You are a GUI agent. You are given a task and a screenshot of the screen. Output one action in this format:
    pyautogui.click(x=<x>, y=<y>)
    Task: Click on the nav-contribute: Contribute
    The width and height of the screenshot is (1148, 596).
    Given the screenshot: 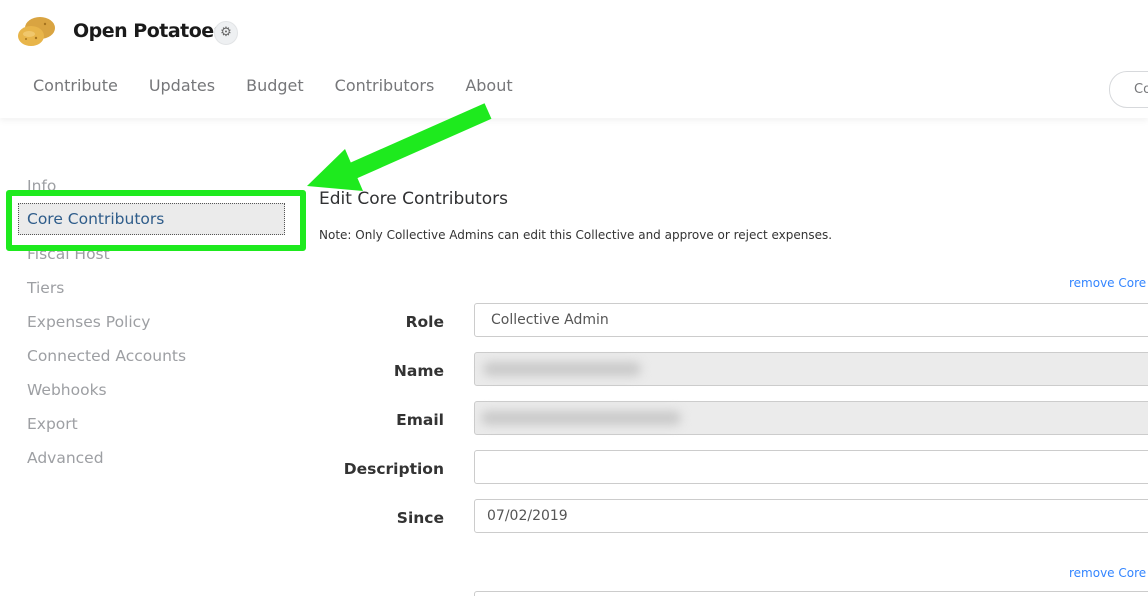 What is the action you would take?
    pyautogui.click(x=75, y=85)
    